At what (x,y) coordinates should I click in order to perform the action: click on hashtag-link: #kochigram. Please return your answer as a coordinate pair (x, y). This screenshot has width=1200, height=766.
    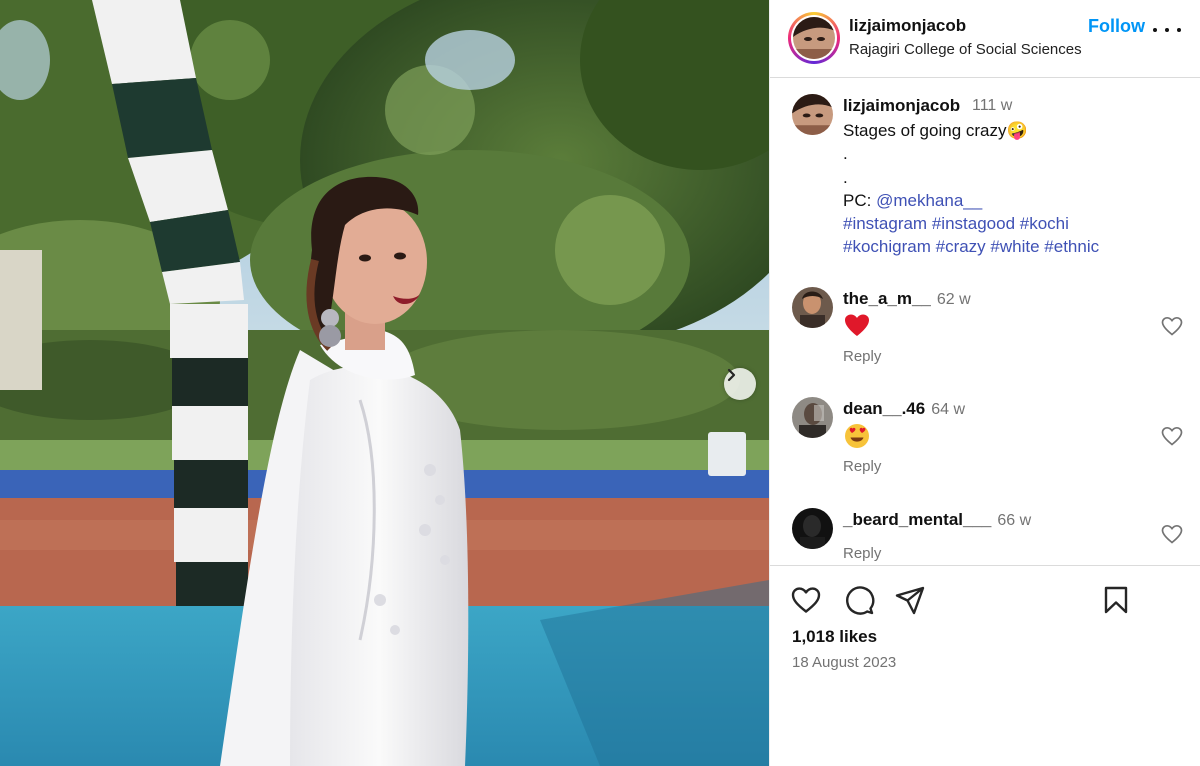
    Looking at the image, I should click on (887, 246).